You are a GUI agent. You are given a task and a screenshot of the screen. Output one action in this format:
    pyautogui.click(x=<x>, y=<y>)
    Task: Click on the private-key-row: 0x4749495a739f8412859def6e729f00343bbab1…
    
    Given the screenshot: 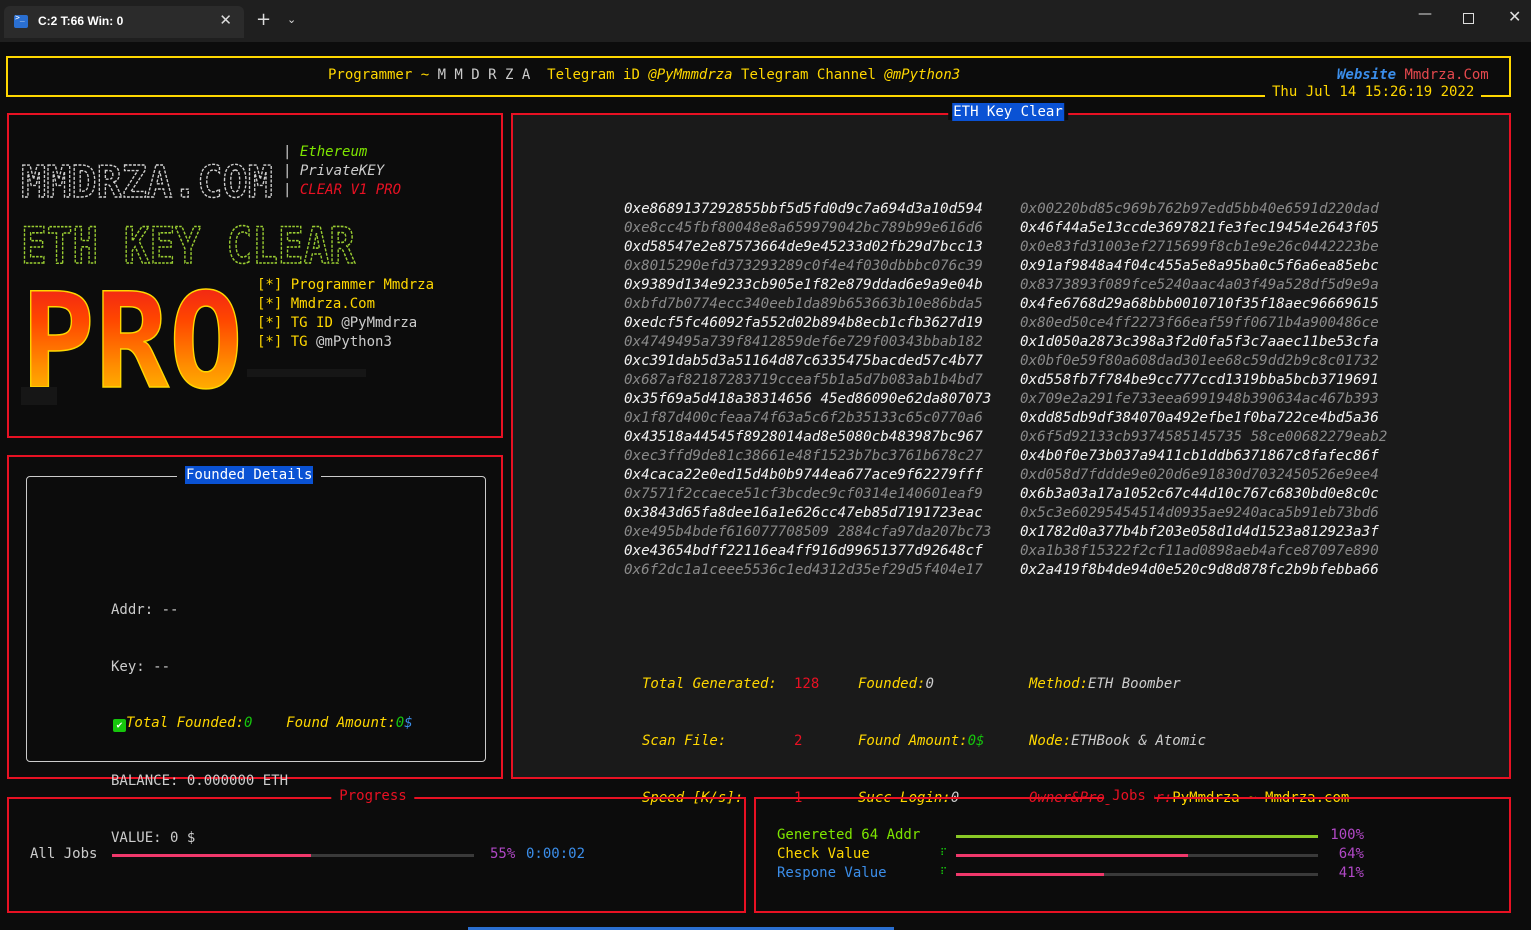 What is the action you would take?
    pyautogui.click(x=803, y=342)
    